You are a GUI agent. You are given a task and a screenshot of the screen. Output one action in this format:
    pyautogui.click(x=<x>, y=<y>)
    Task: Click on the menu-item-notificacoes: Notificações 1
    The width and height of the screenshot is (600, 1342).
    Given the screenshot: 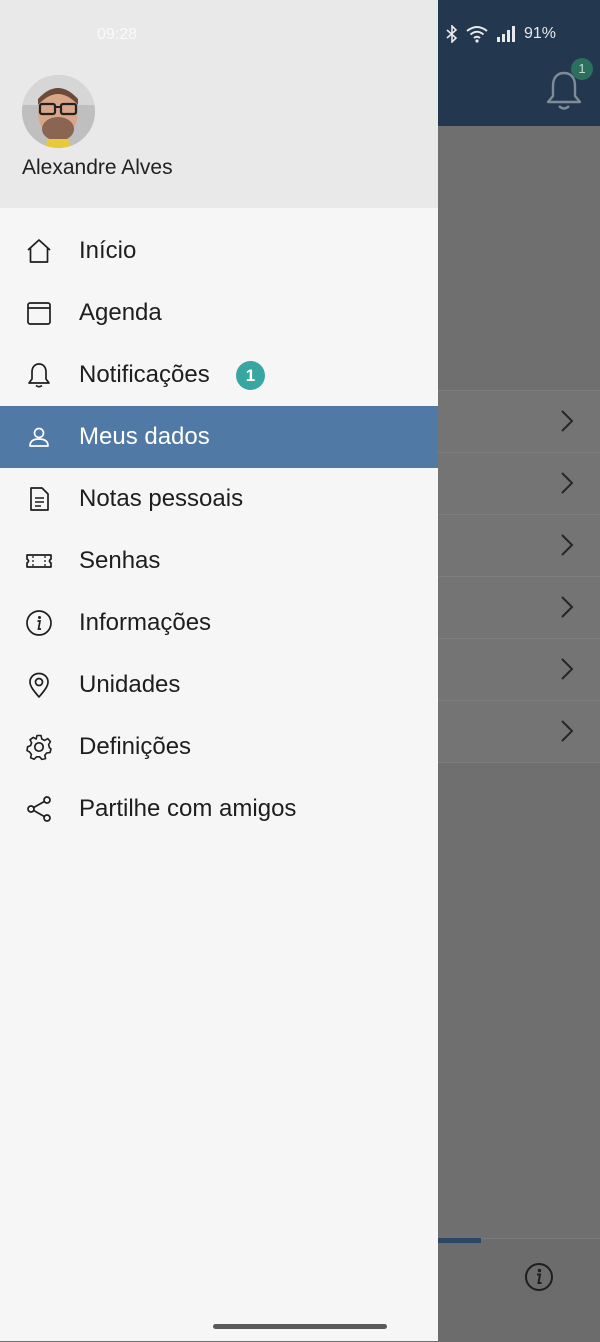 What is the action you would take?
    pyautogui.click(x=219, y=375)
    